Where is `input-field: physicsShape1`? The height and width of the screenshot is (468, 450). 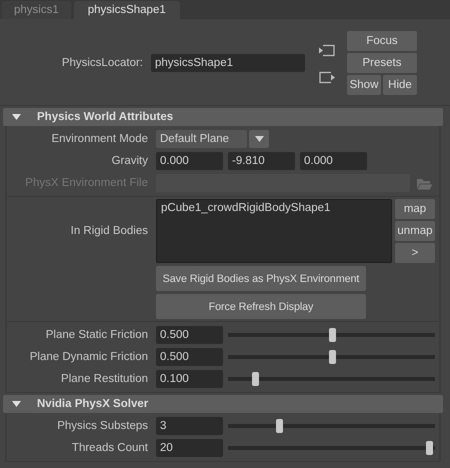
input-field: physicsShape1 is located at coordinates (228, 63).